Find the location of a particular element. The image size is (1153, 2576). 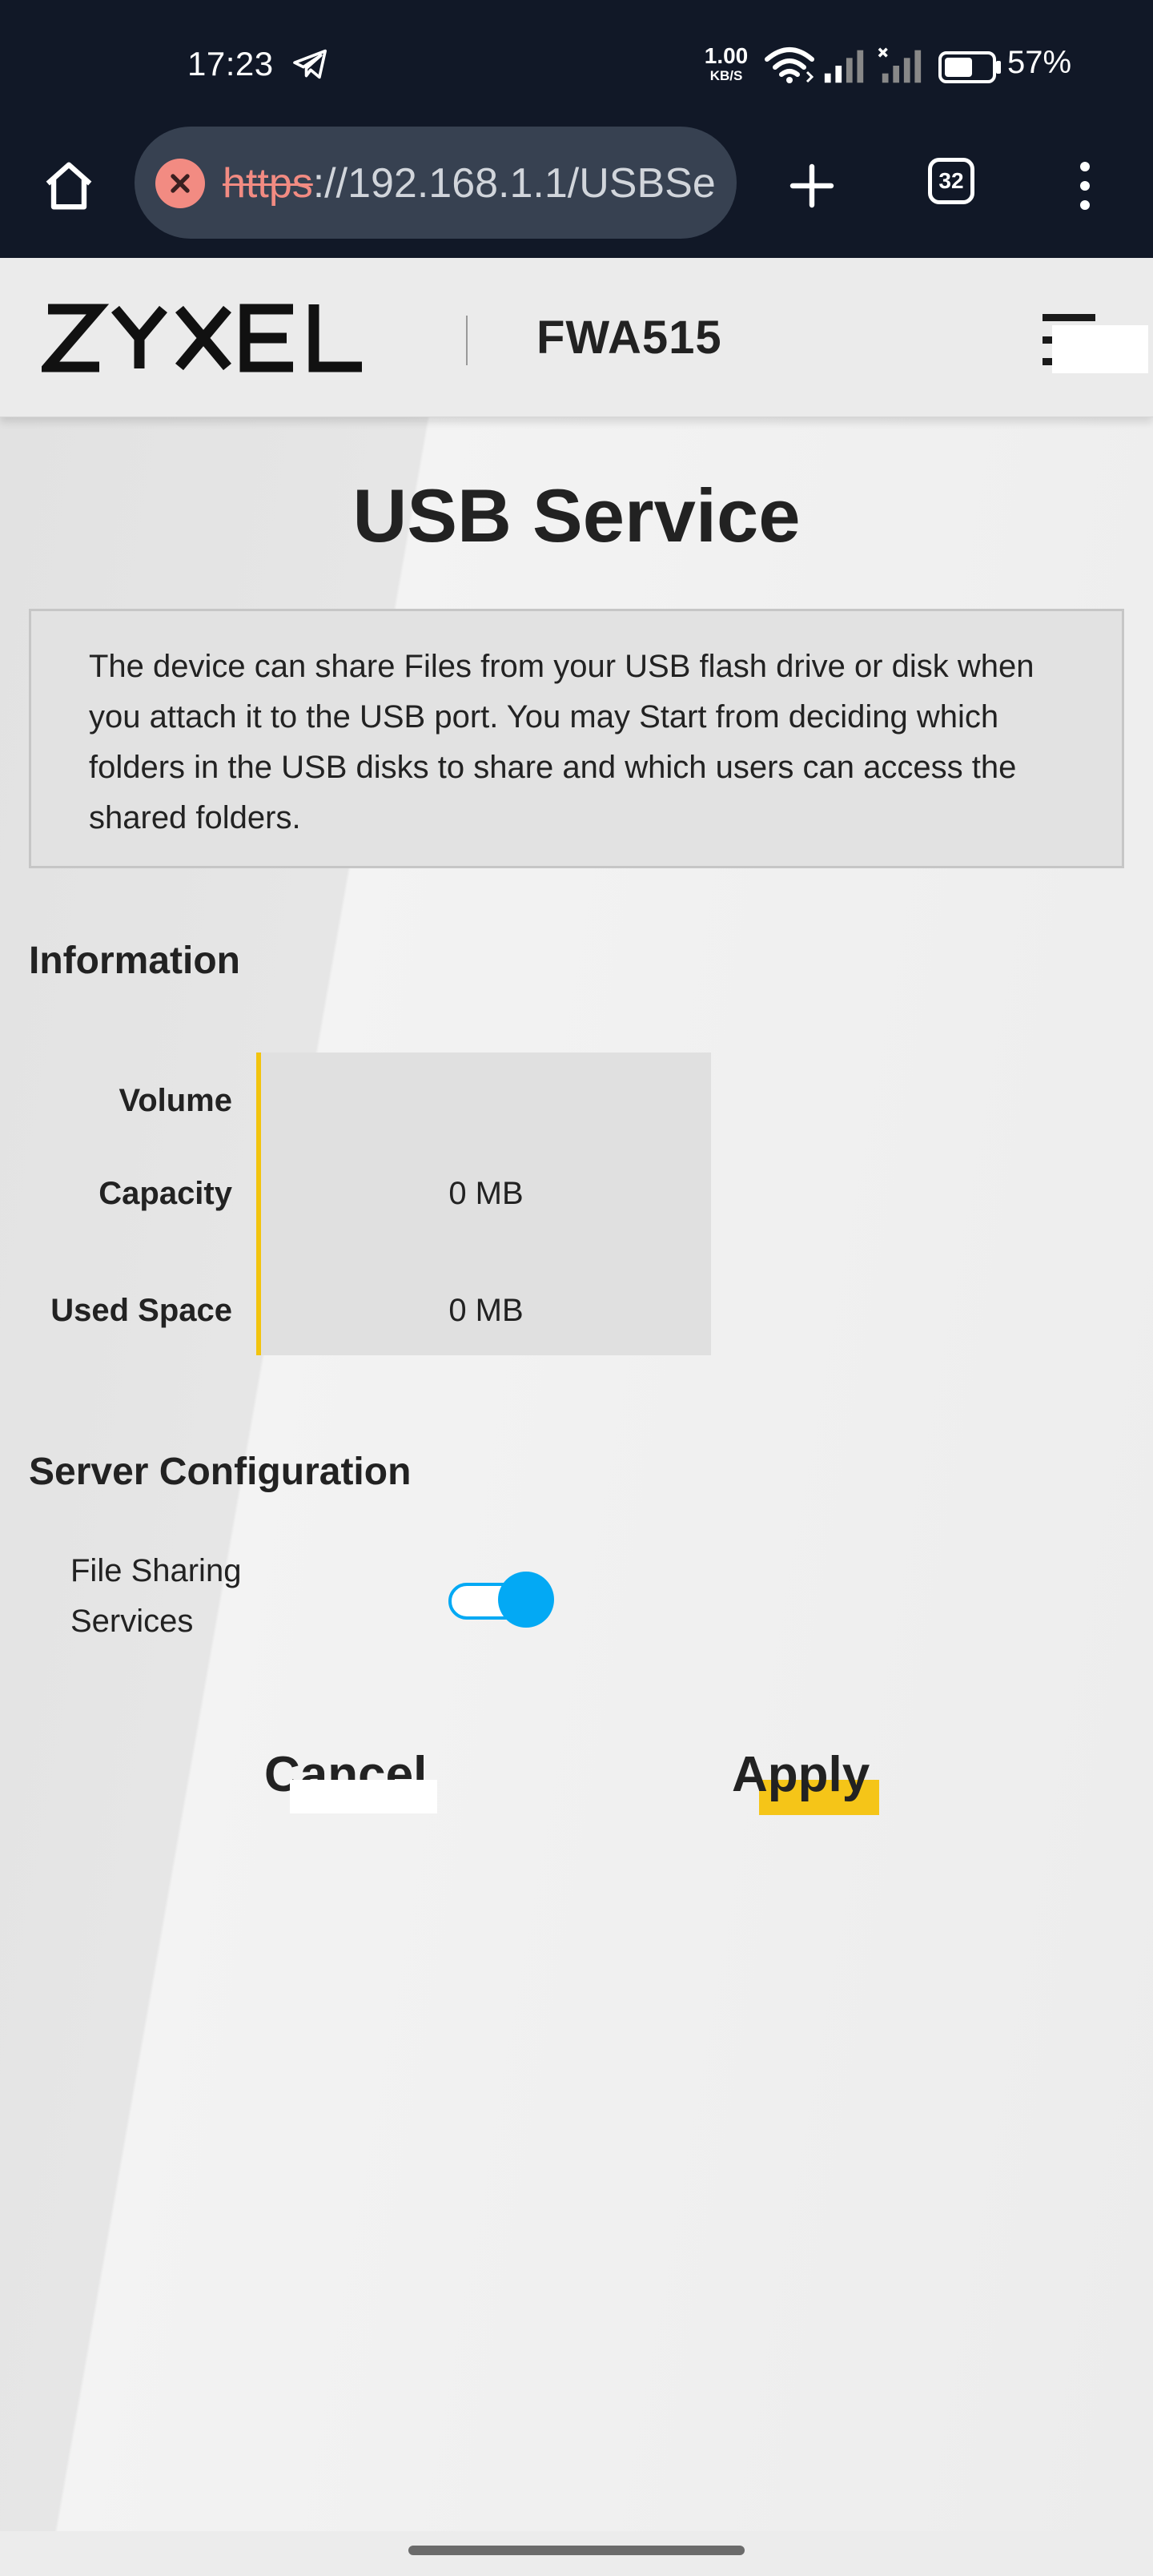

home-icon is located at coordinates (69, 186).